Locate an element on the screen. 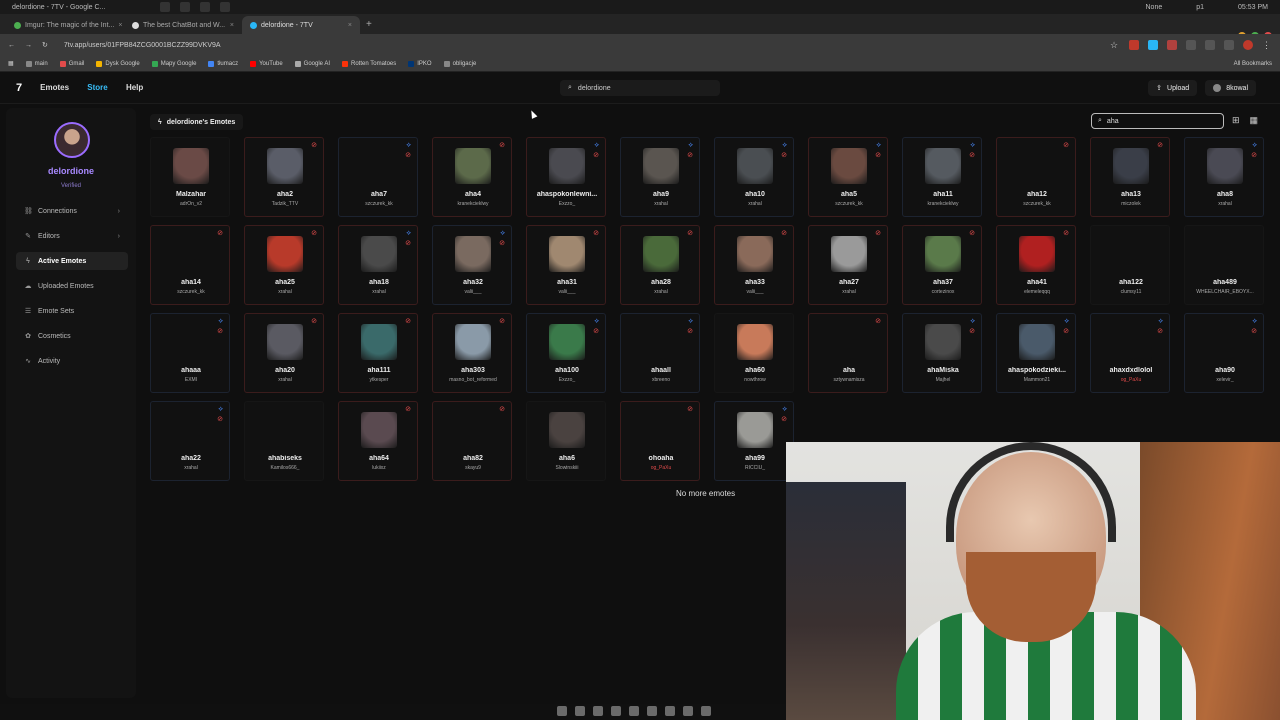 The image size is (1280, 720). browser-tab-chatbot: The best ChatBot and W... × is located at coordinates (183, 25).